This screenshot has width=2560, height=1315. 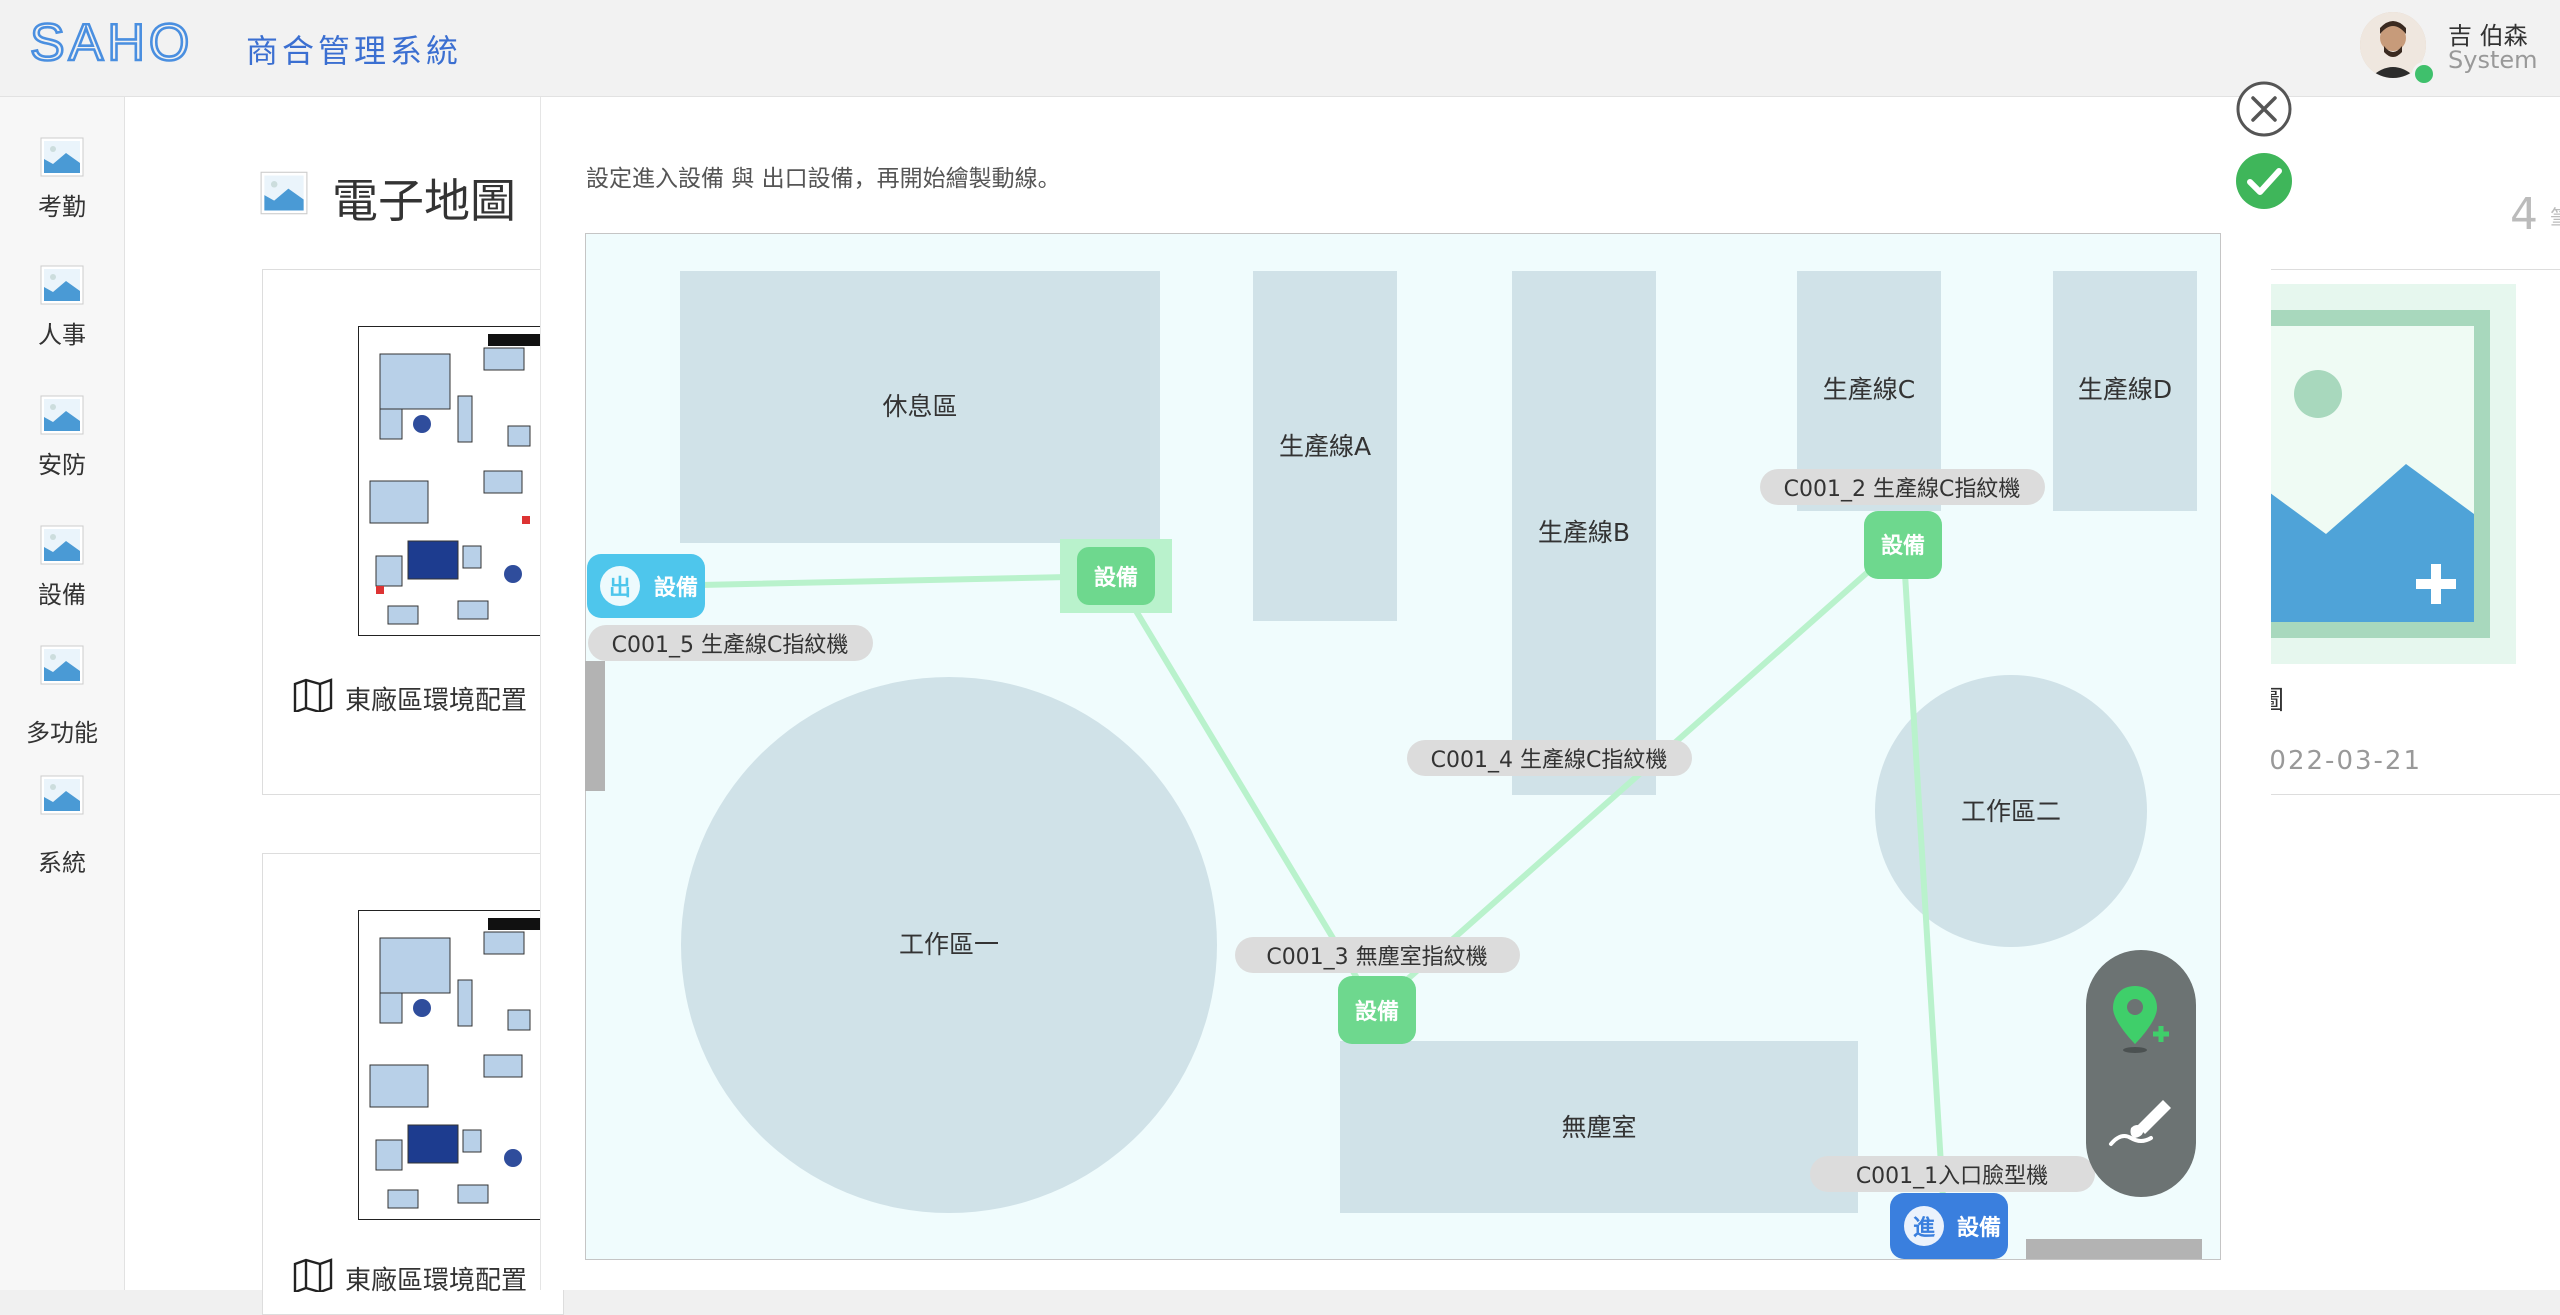 What do you see at coordinates (62, 307) in the screenshot?
I see `sidebar-item-personnel: 人事` at bounding box center [62, 307].